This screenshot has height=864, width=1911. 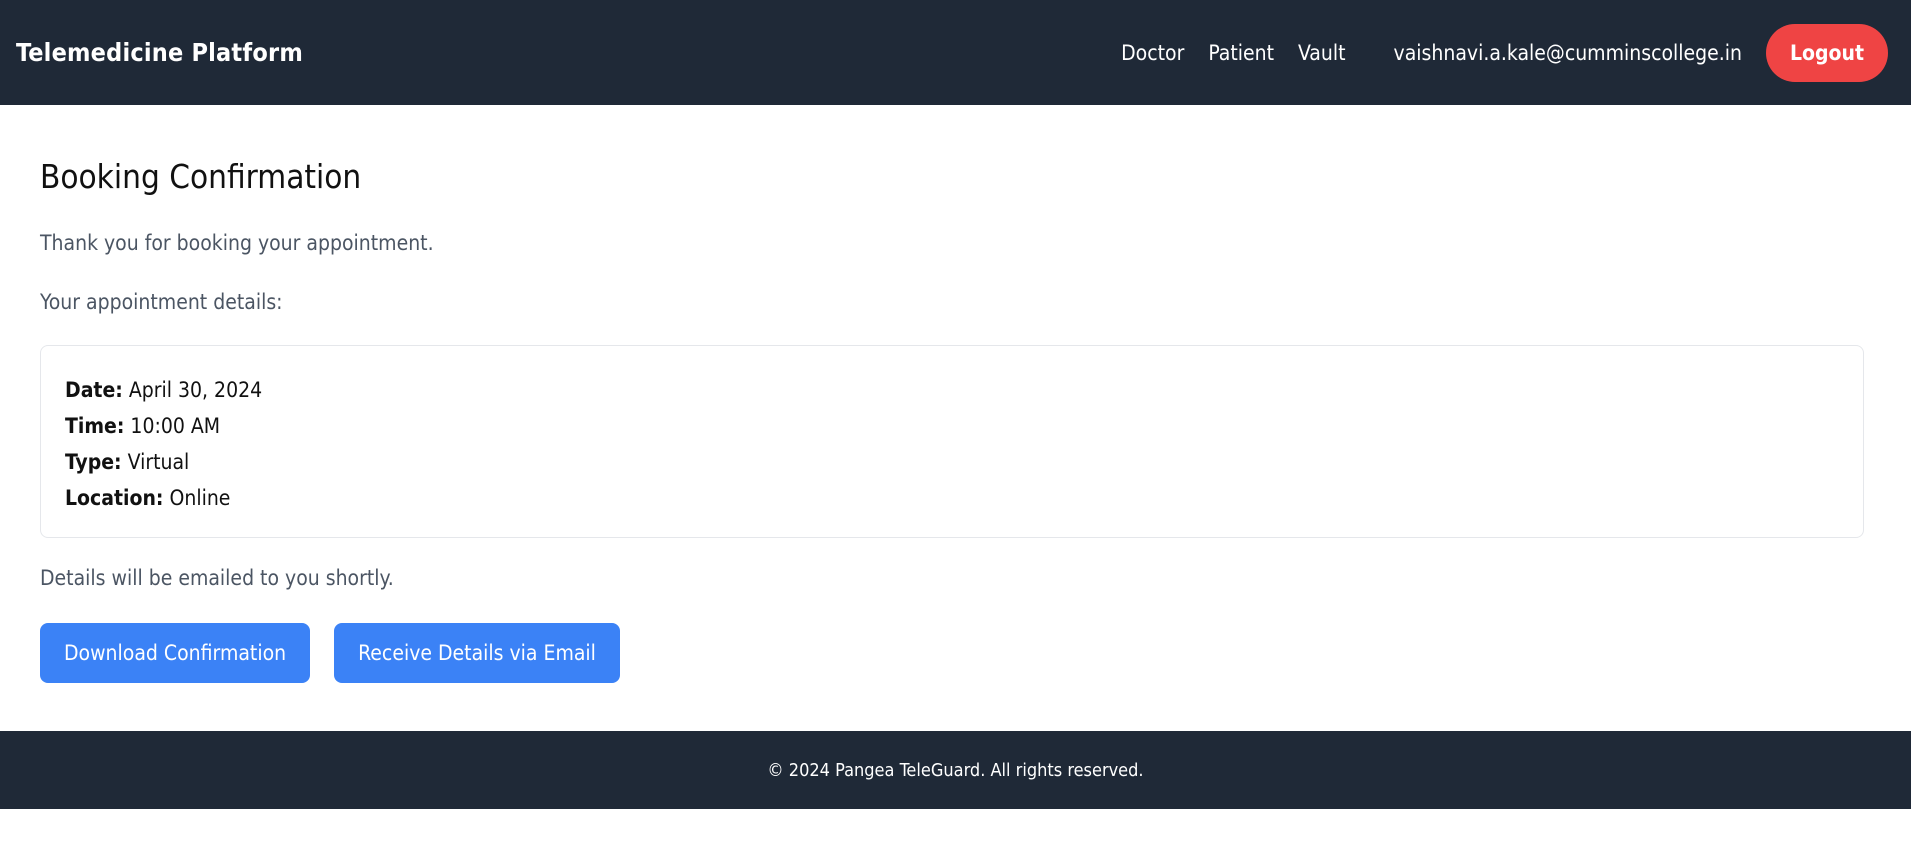 I want to click on brand-title: Telemedicine Platform, so click(x=159, y=52).